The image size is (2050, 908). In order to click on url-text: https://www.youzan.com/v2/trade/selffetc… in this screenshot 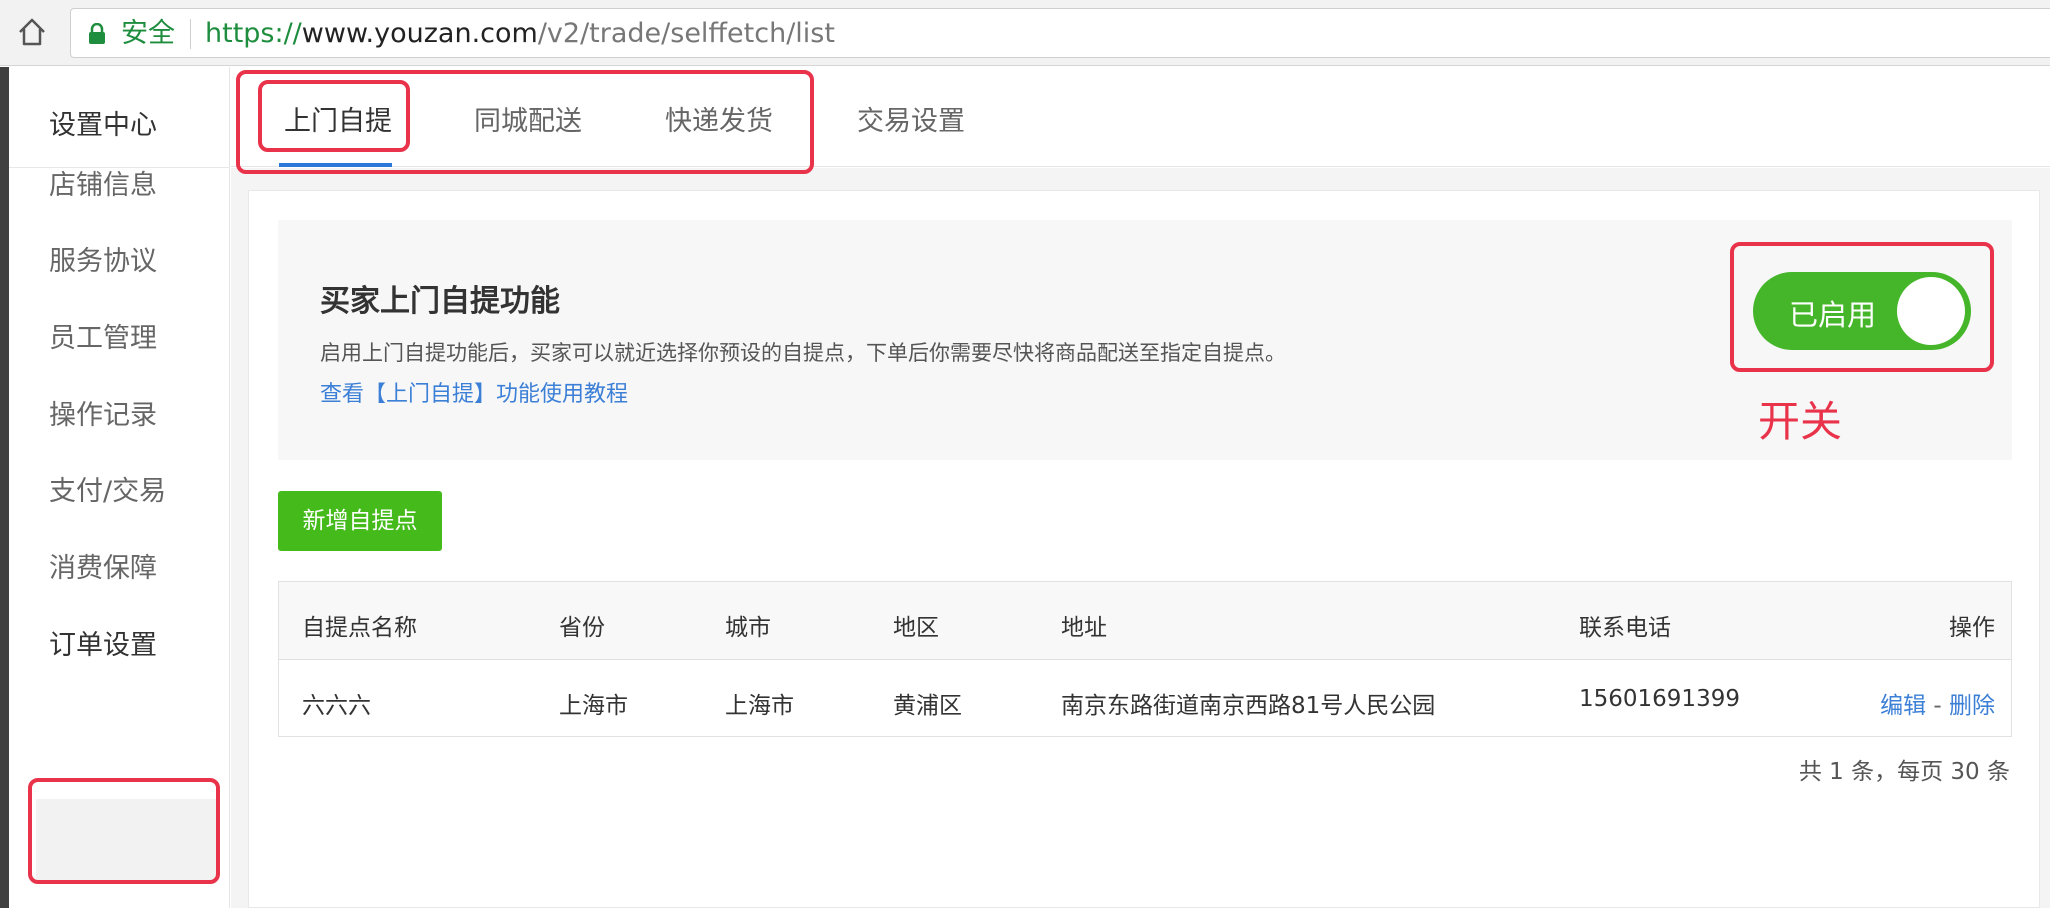, I will do `click(520, 34)`.